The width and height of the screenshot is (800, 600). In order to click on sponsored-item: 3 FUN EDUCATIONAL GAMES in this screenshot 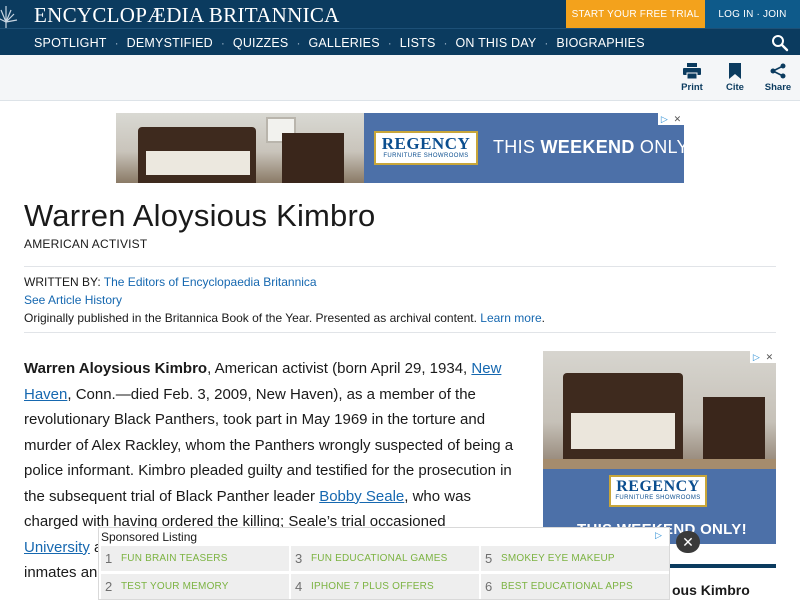, I will do `click(385, 558)`.